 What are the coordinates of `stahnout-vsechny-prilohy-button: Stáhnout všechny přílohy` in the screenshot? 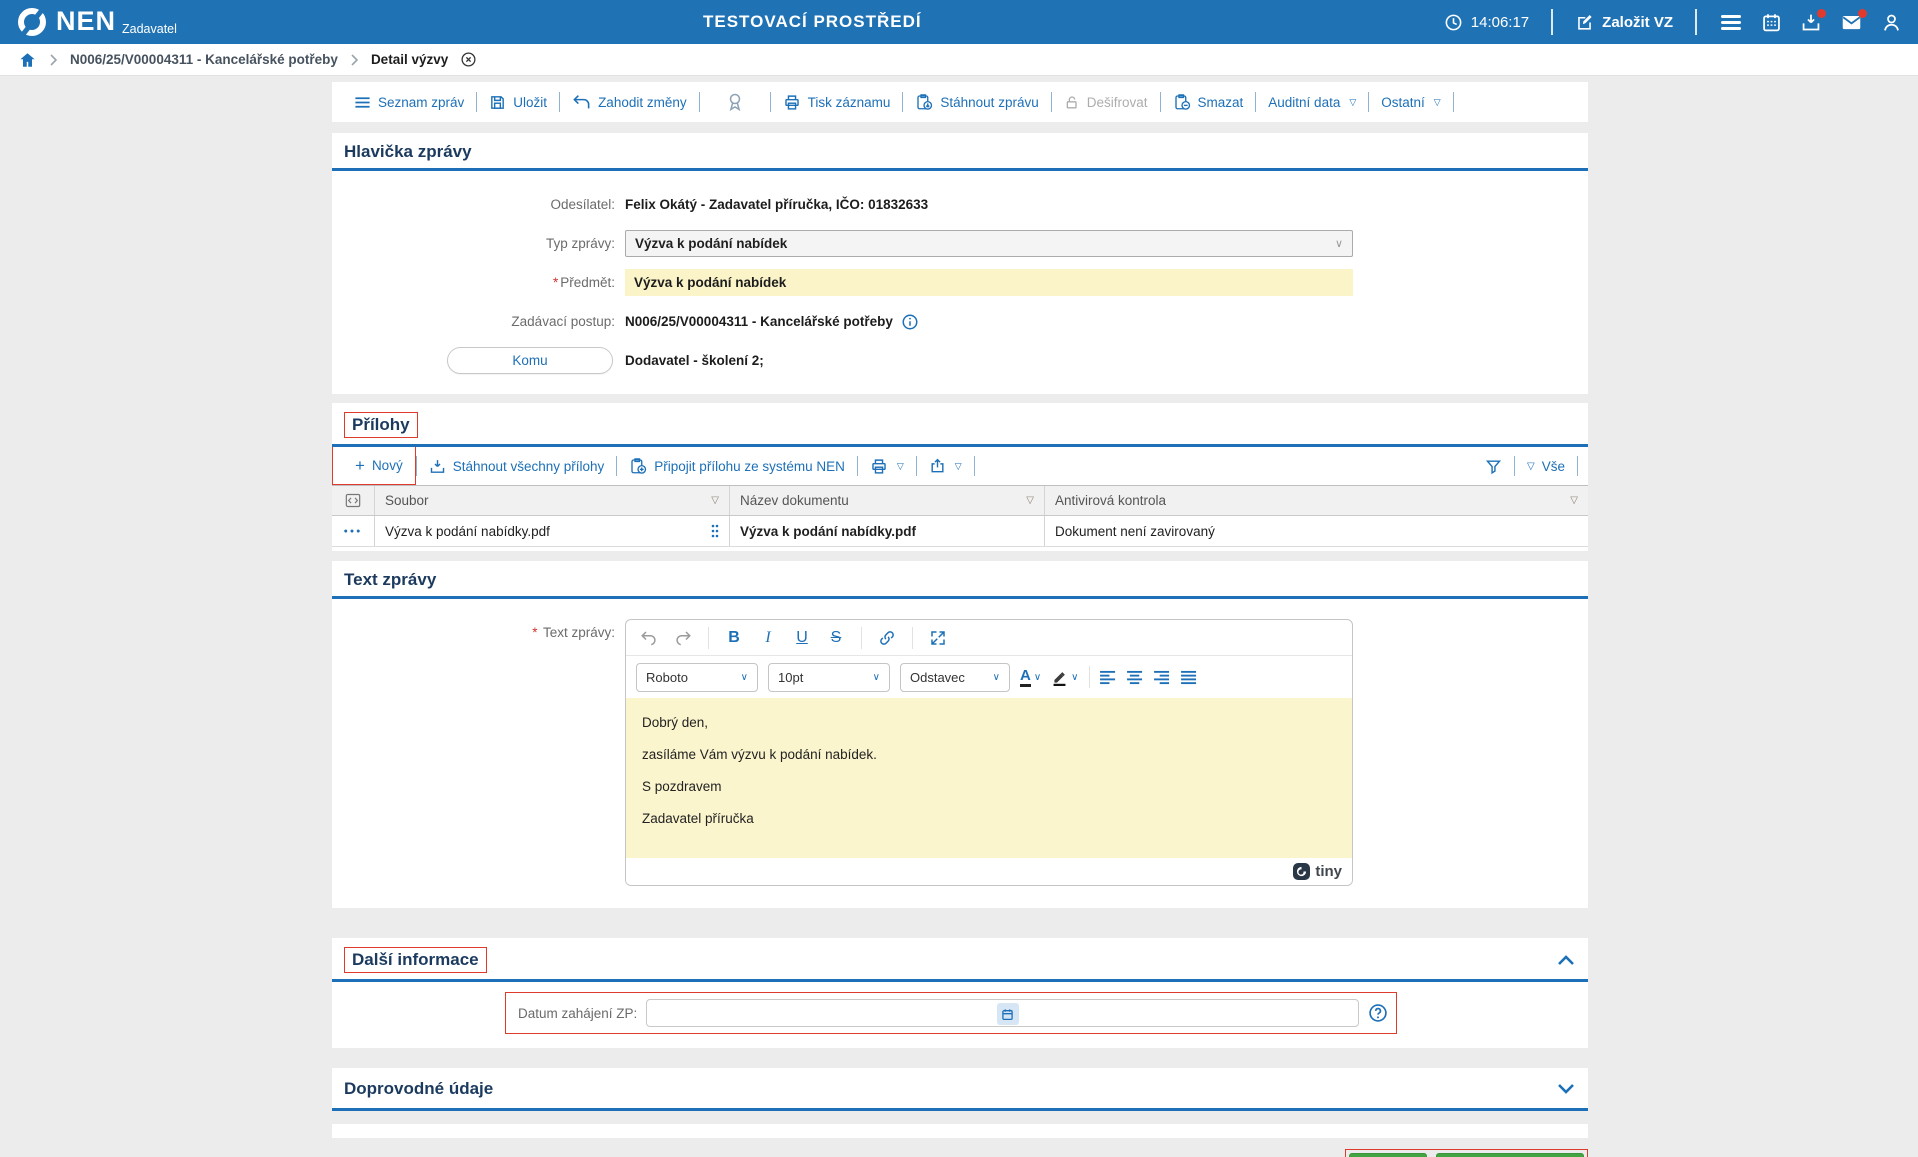 It's located at (517, 466).